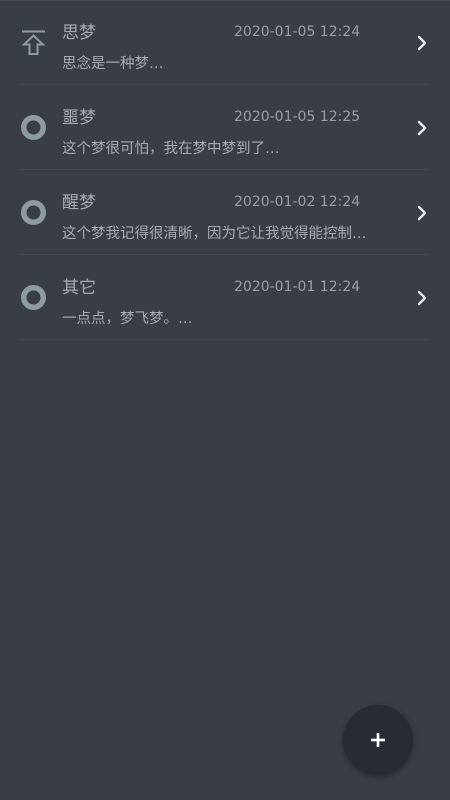 Image resolution: width=450 pixels, height=800 pixels. What do you see at coordinates (79, 288) in the screenshot?
I see `dream-title: 其它` at bounding box center [79, 288].